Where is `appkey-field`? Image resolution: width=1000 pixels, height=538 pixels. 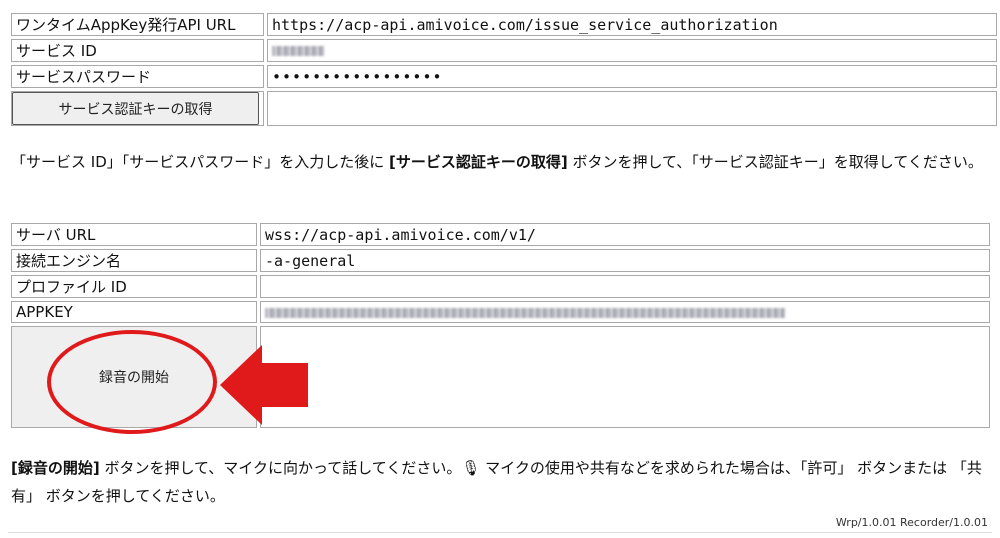 appkey-field is located at coordinates (625, 312).